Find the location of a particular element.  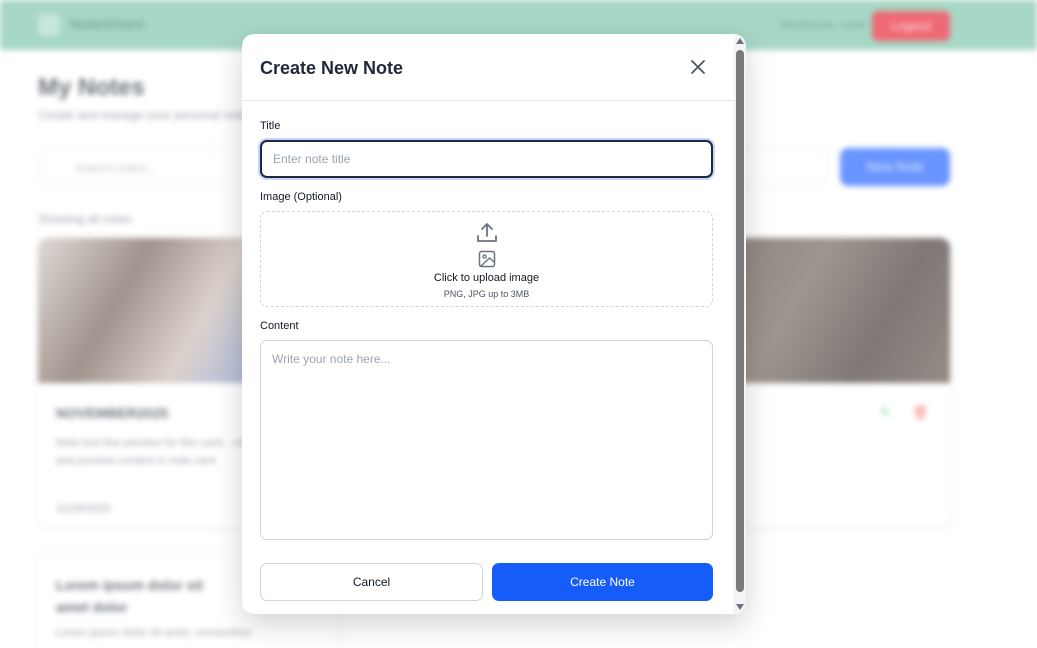

create-note-button: Create Note is located at coordinates (602, 582).